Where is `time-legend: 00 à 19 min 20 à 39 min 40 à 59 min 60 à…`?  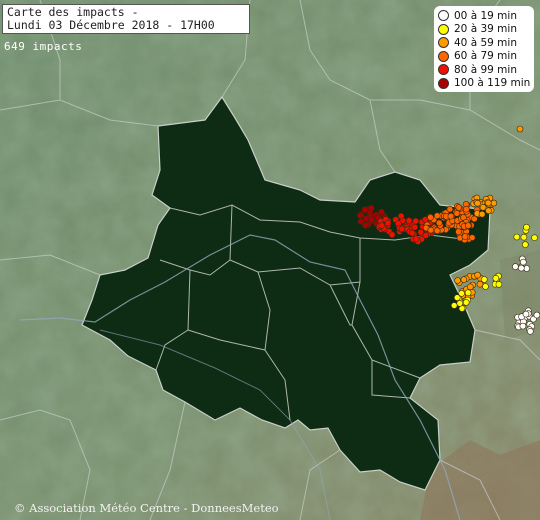 time-legend: 00 à 19 min 20 à 39 min 40 à 59 min 60 à… is located at coordinates (484, 49).